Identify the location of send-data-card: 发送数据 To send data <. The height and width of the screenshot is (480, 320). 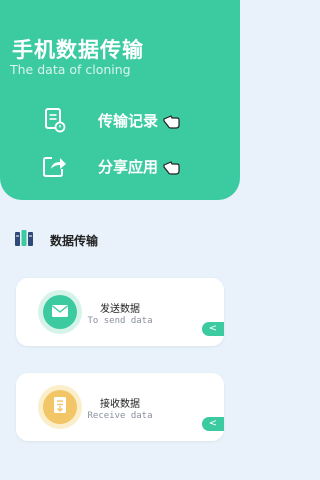
(120, 312).